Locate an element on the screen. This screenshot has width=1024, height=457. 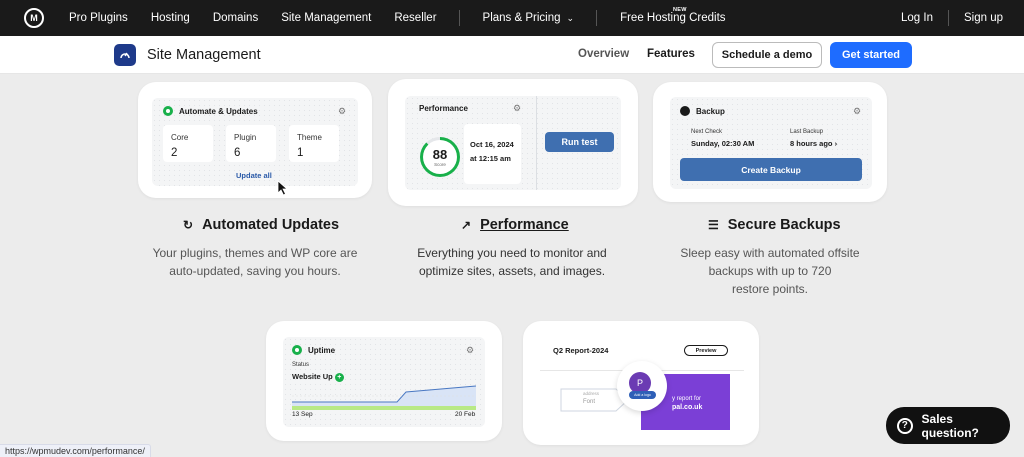
feature-title-text: Secure Backups is located at coordinates (784, 225).